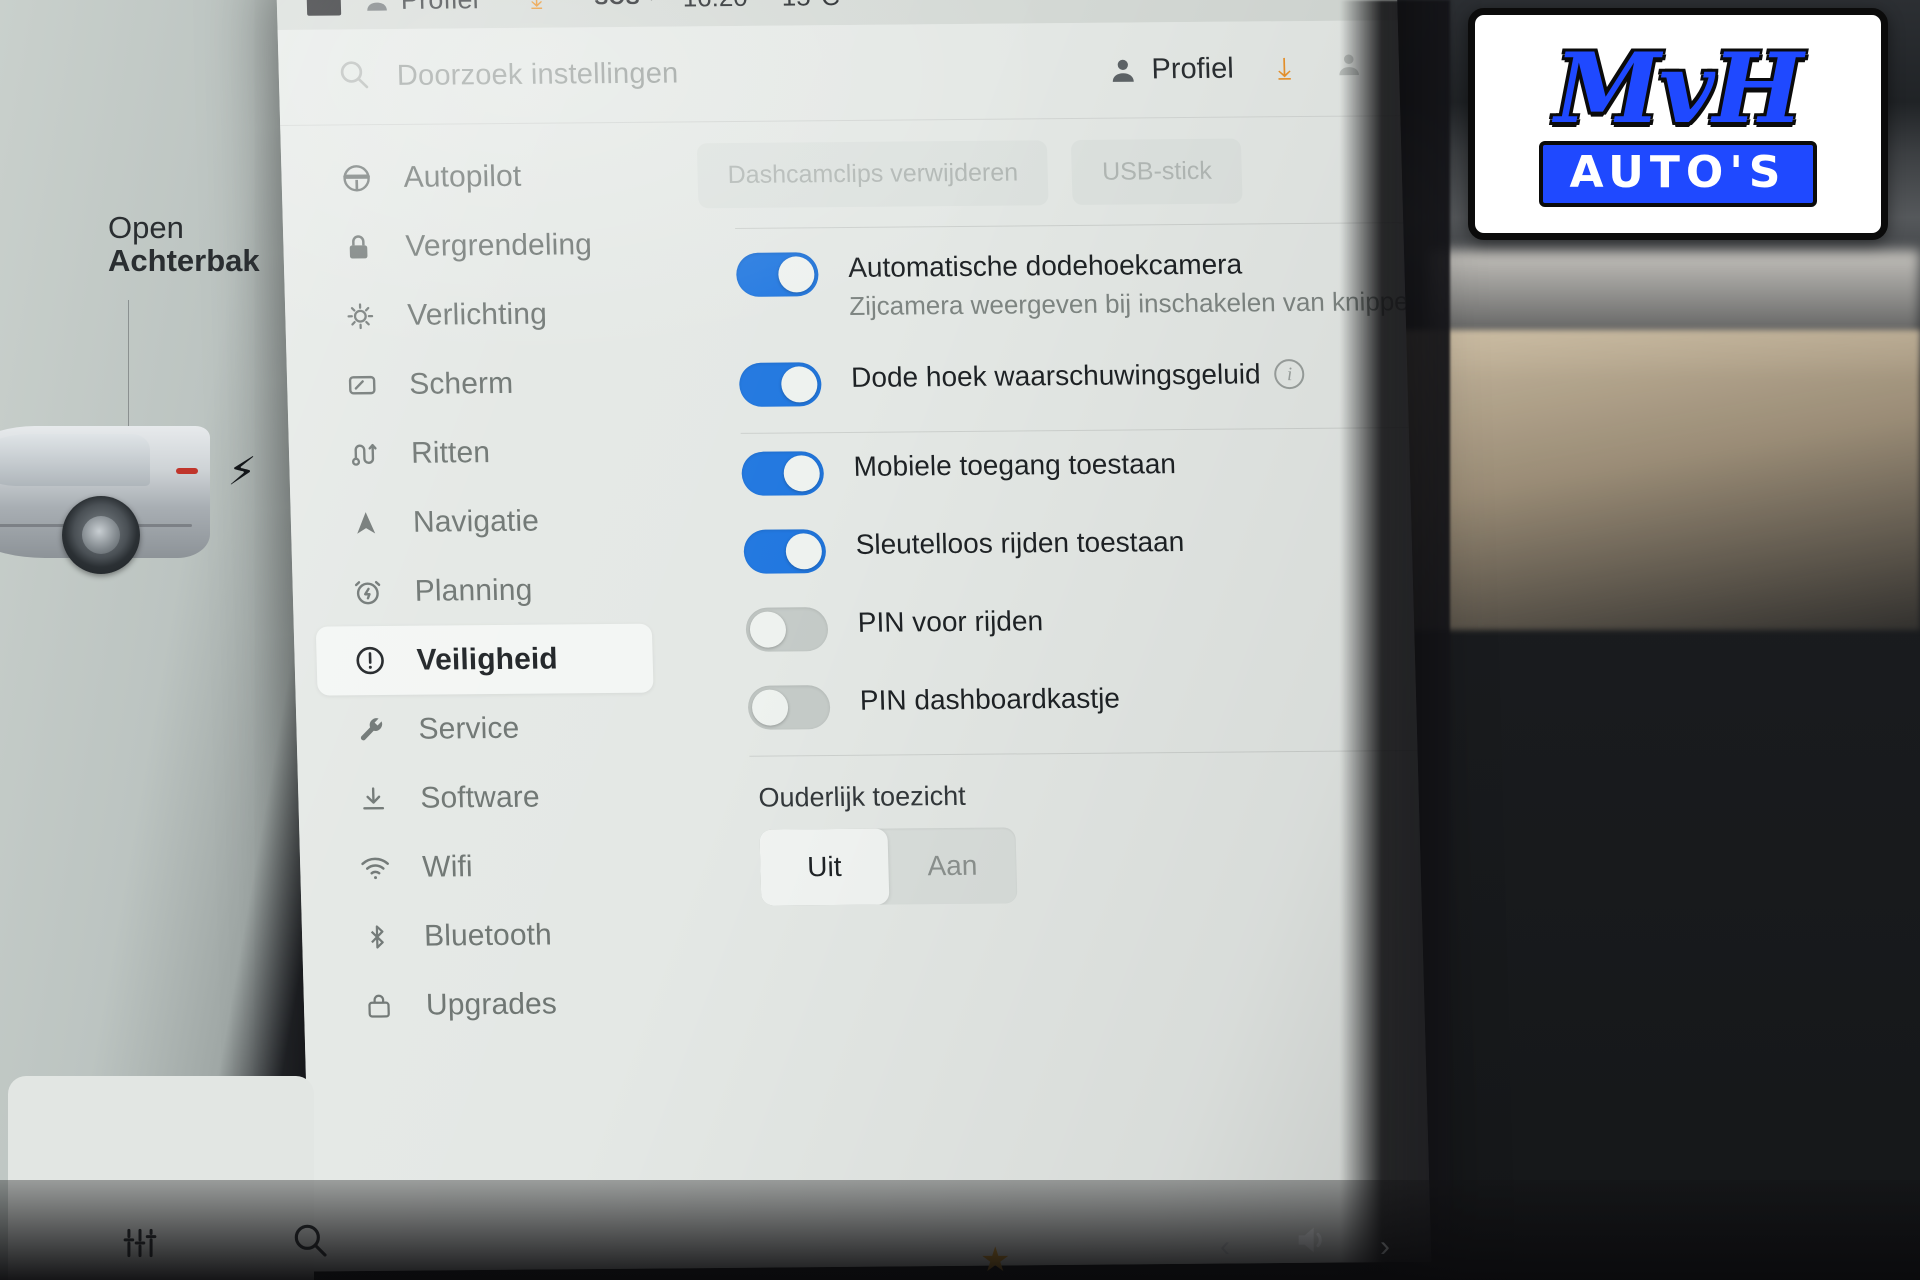 This screenshot has width=1920, height=1280. I want to click on status-temperature: 15°C, so click(810, 6).